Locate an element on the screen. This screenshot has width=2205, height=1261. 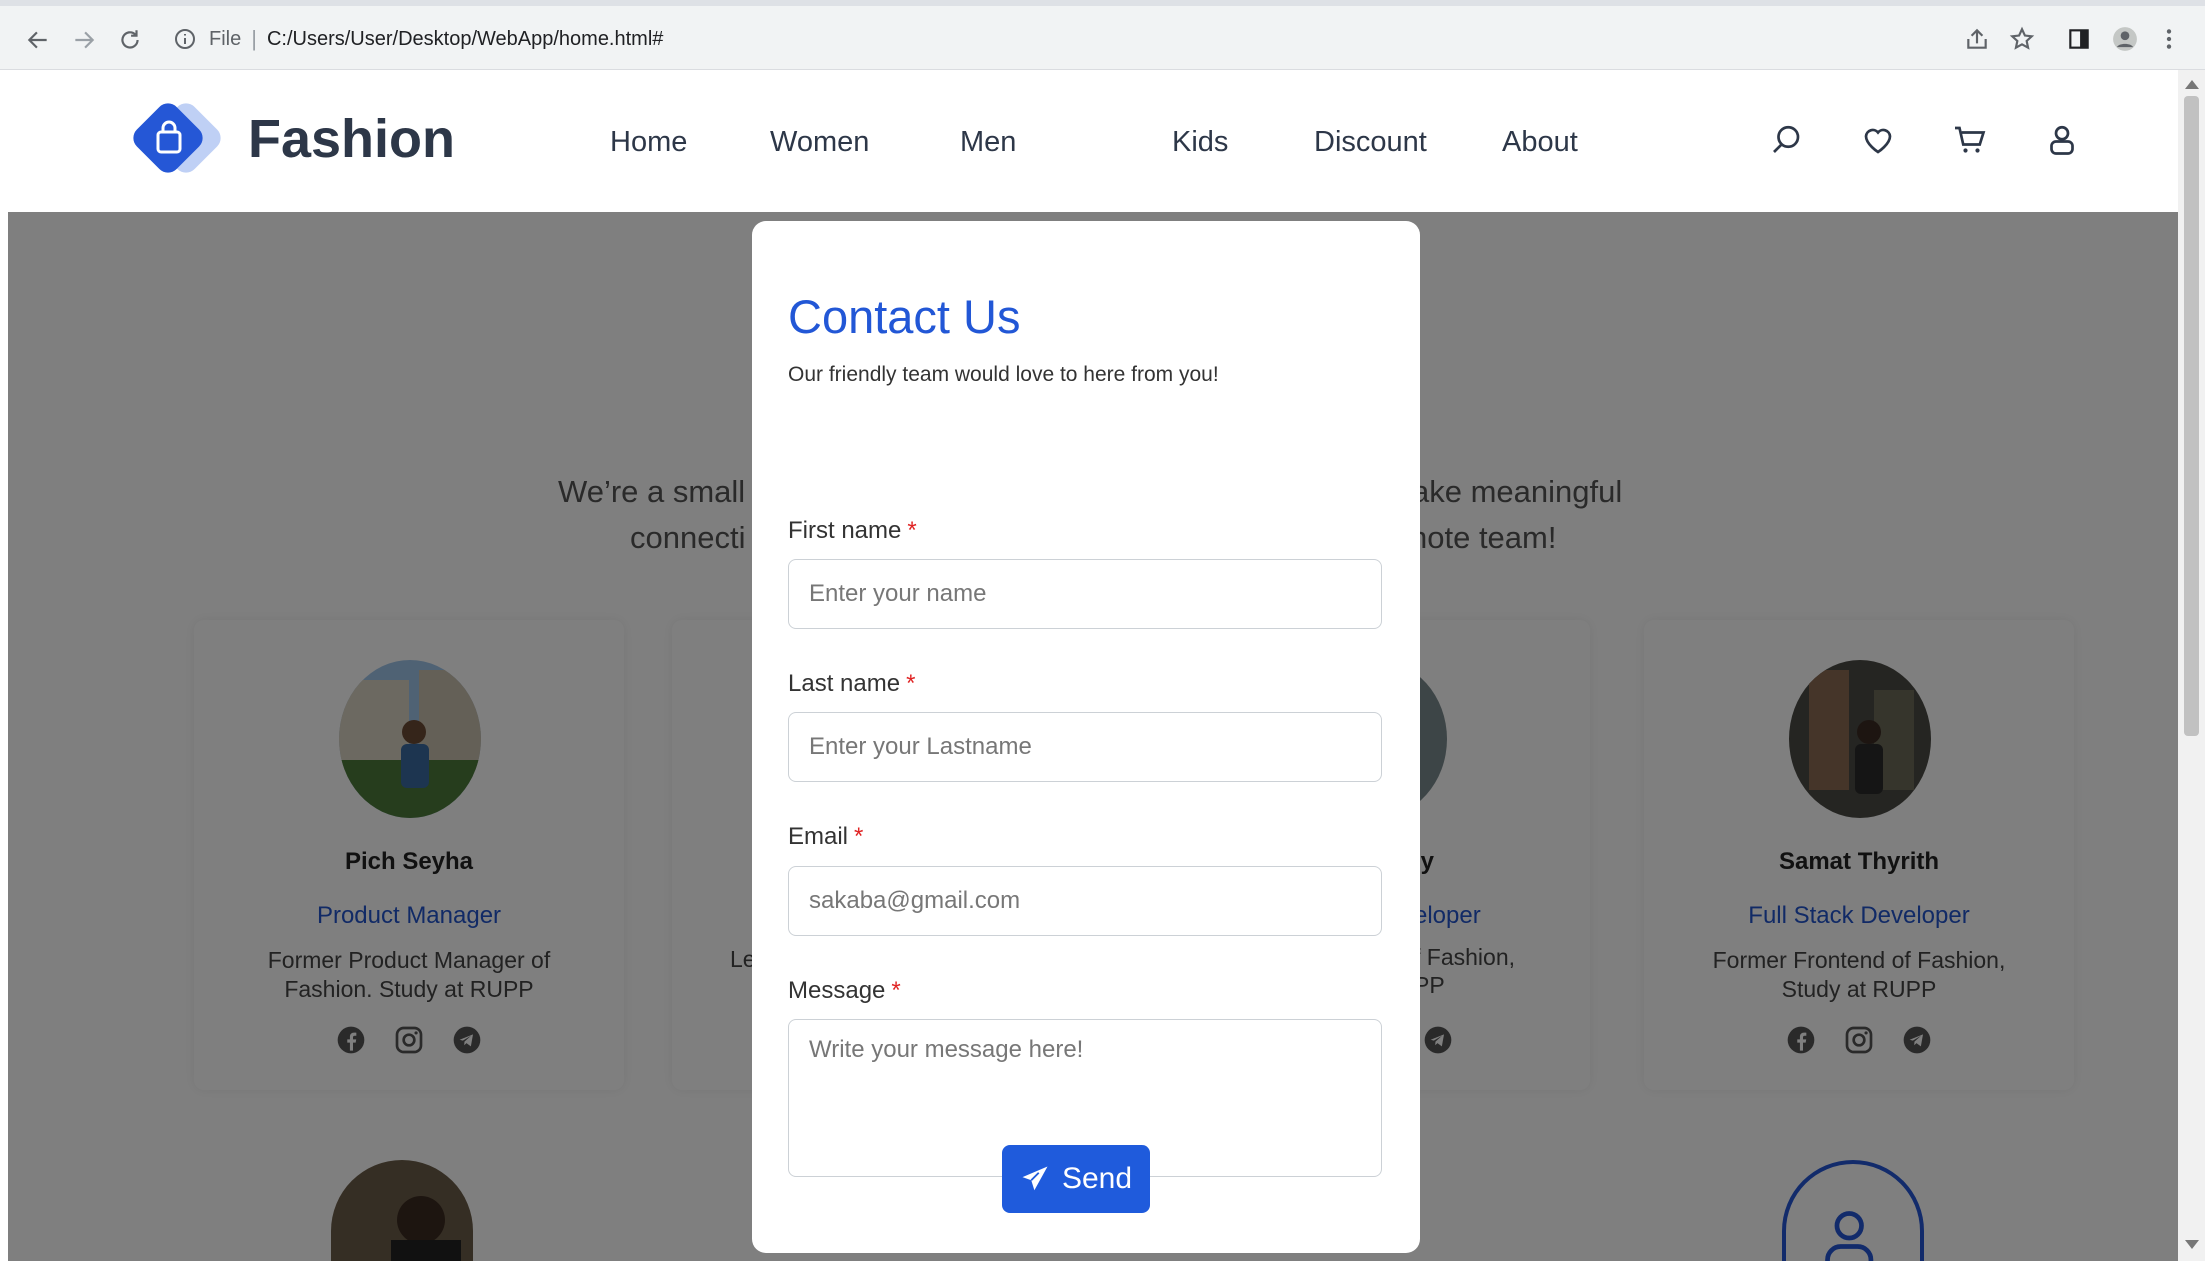
back-button is located at coordinates (38, 40).